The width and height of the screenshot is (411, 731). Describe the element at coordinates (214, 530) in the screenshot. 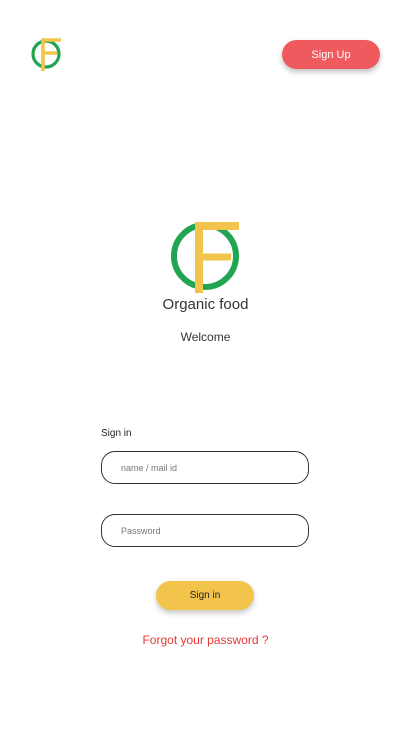

I see `password-input` at that location.